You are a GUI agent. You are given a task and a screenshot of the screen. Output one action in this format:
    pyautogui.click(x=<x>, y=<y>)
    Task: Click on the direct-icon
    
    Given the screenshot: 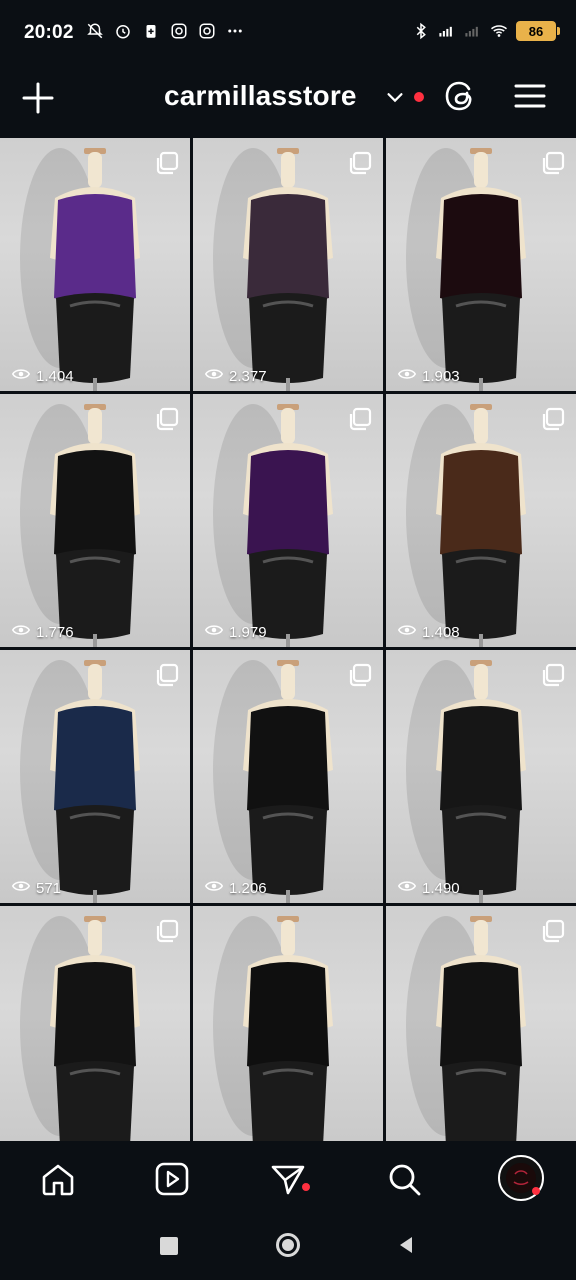 What is the action you would take?
    pyautogui.click(x=288, y=1180)
    